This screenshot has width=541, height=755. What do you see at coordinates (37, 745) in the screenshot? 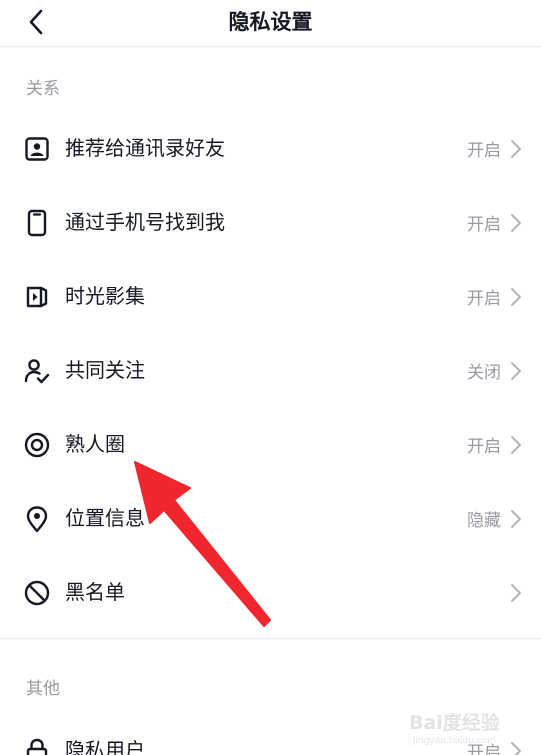
I see `lock-icon` at bounding box center [37, 745].